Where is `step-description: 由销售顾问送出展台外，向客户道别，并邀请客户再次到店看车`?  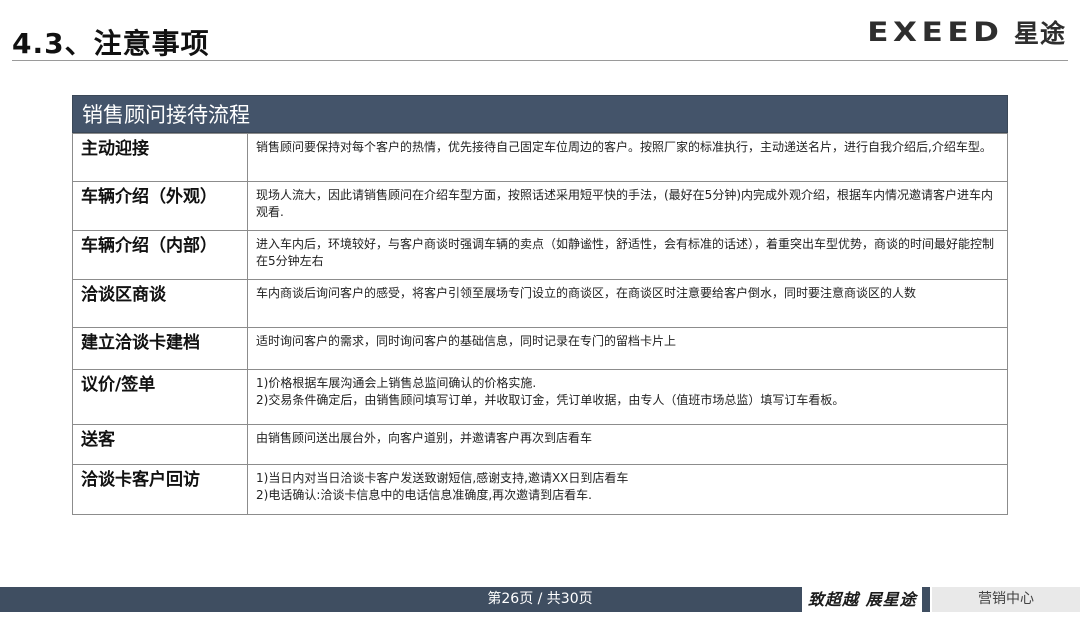
step-description: 由销售顾问送出展台外，向客户道别，并邀请客户再次到店看车 is located at coordinates (627, 444).